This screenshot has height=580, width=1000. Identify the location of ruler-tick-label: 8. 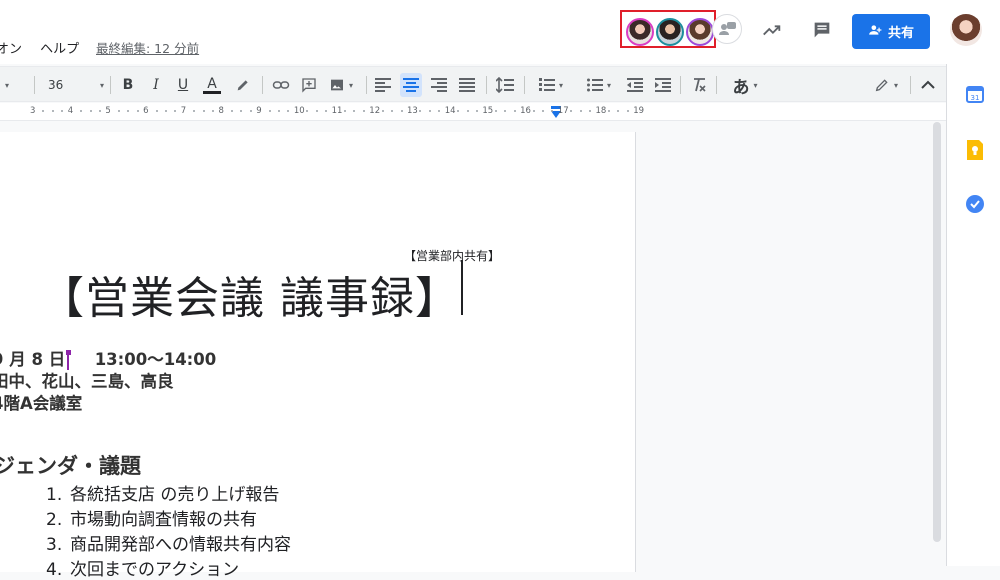
(221, 111).